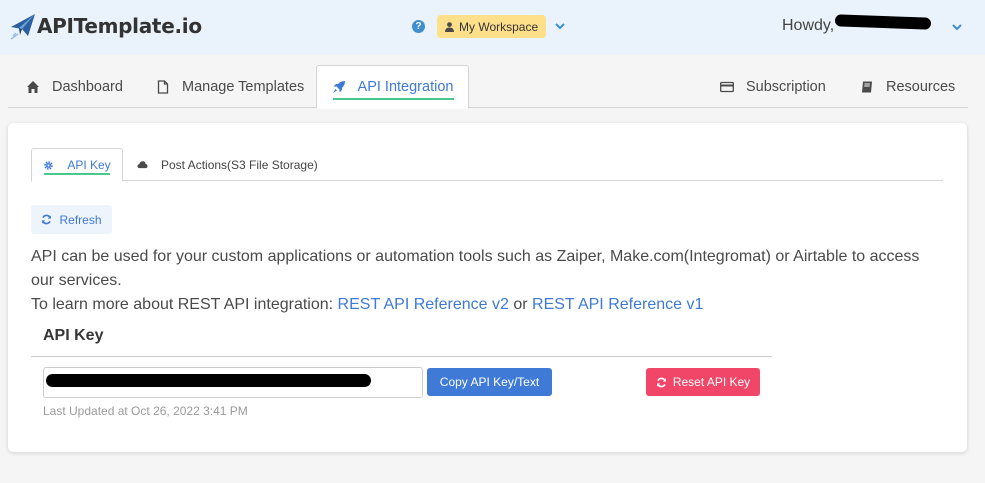 Image resolution: width=985 pixels, height=483 pixels. What do you see at coordinates (418, 26) in the screenshot?
I see `help-icon: ?` at bounding box center [418, 26].